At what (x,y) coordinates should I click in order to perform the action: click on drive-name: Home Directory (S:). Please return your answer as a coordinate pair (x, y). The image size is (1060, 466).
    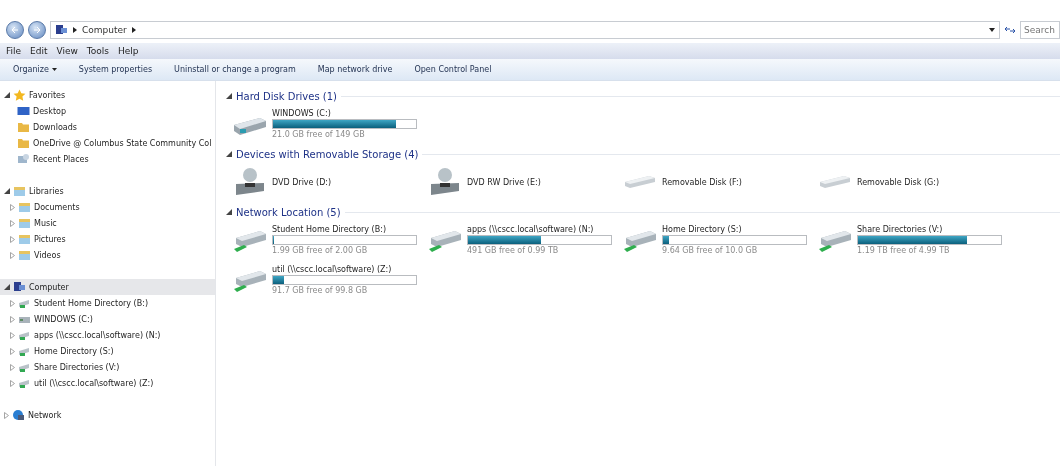
    Looking at the image, I should click on (734, 229).